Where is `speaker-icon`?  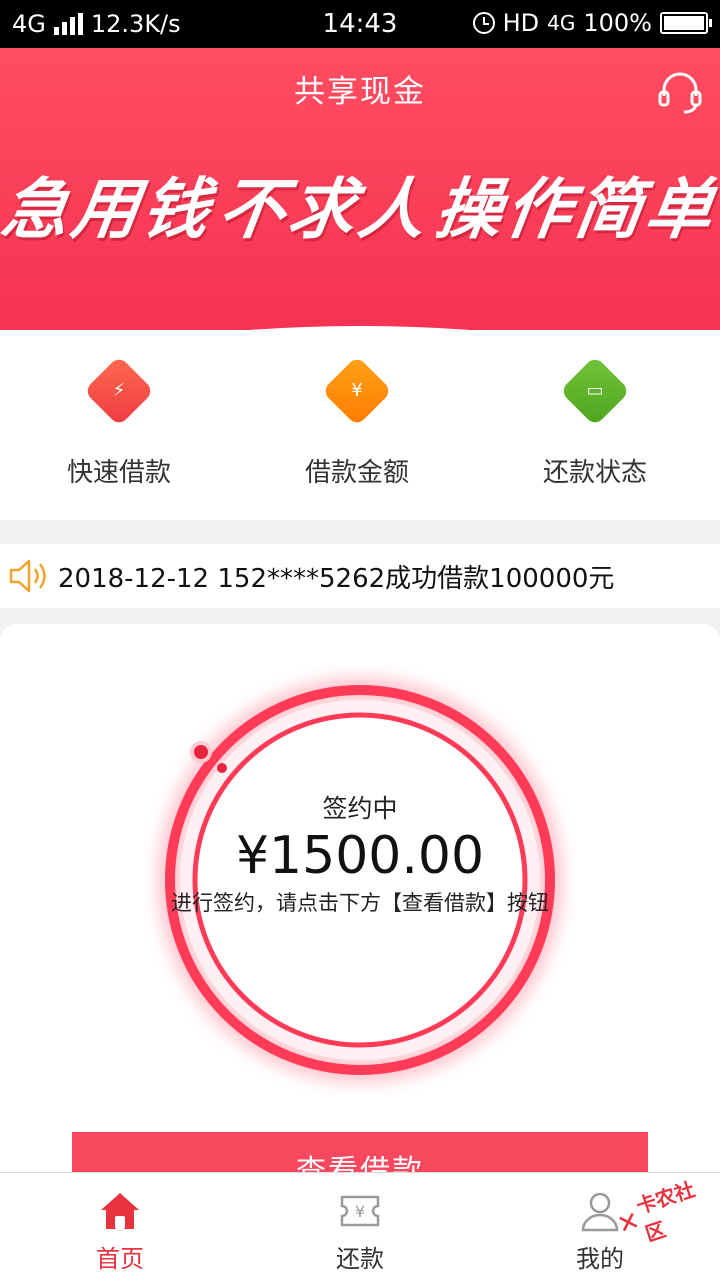
speaker-icon is located at coordinates (27, 576).